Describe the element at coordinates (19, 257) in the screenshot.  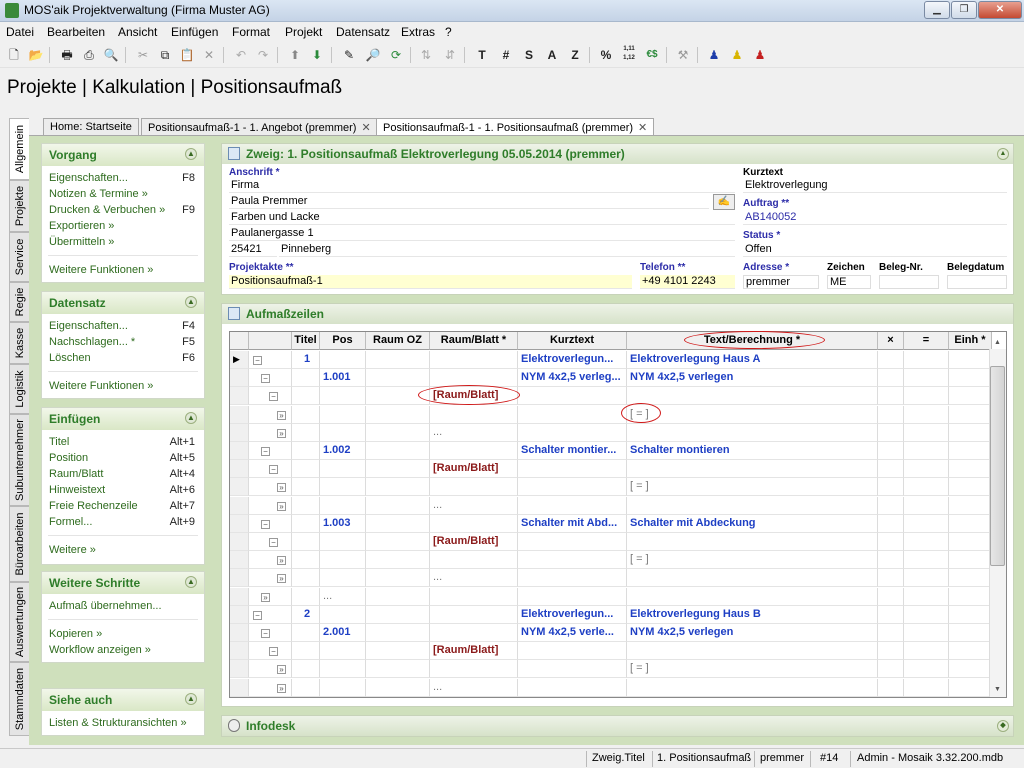
I see `side-tab-service: Service` at that location.